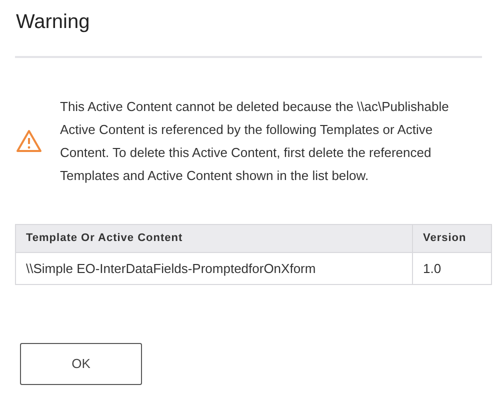  What do you see at coordinates (452, 238) in the screenshot?
I see `column-header: Version` at bounding box center [452, 238].